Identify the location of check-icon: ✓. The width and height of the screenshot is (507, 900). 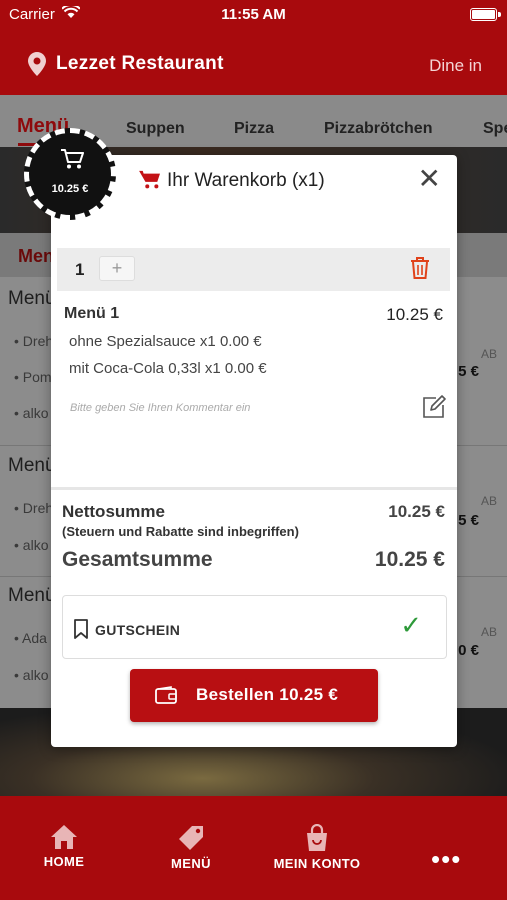
(411, 625).